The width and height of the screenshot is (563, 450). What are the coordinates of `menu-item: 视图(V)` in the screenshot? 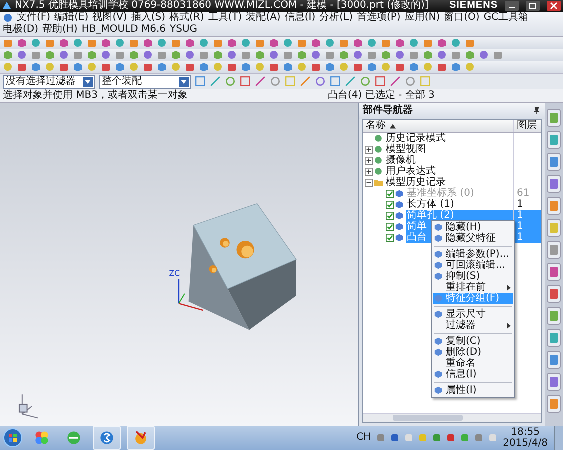 It's located at (110, 18).